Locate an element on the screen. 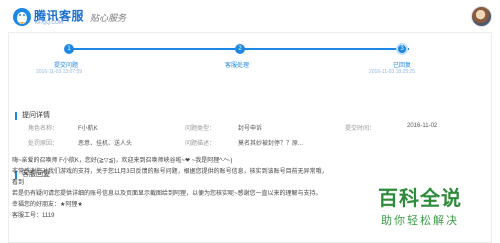  field-value-type: 封号申诉 is located at coordinates (250, 129).